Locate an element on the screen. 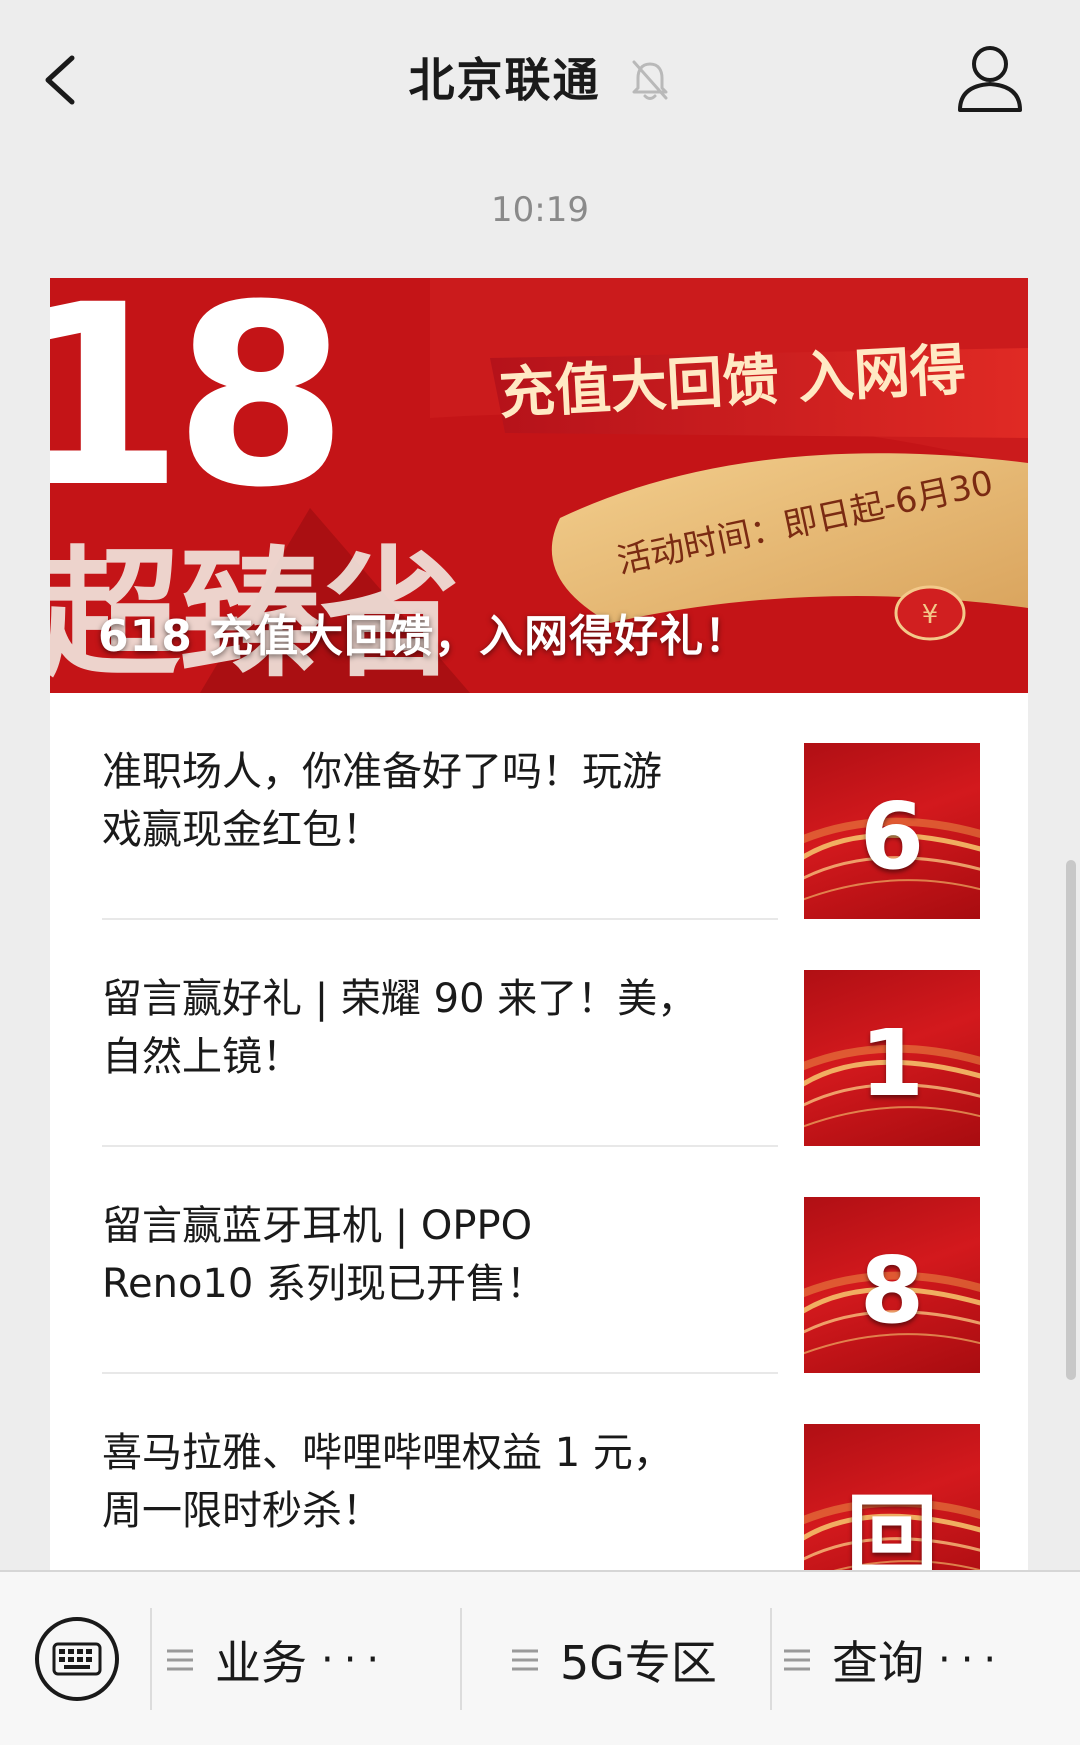 The width and height of the screenshot is (1080, 1745). scrollbar is located at coordinates (1071, 1120).